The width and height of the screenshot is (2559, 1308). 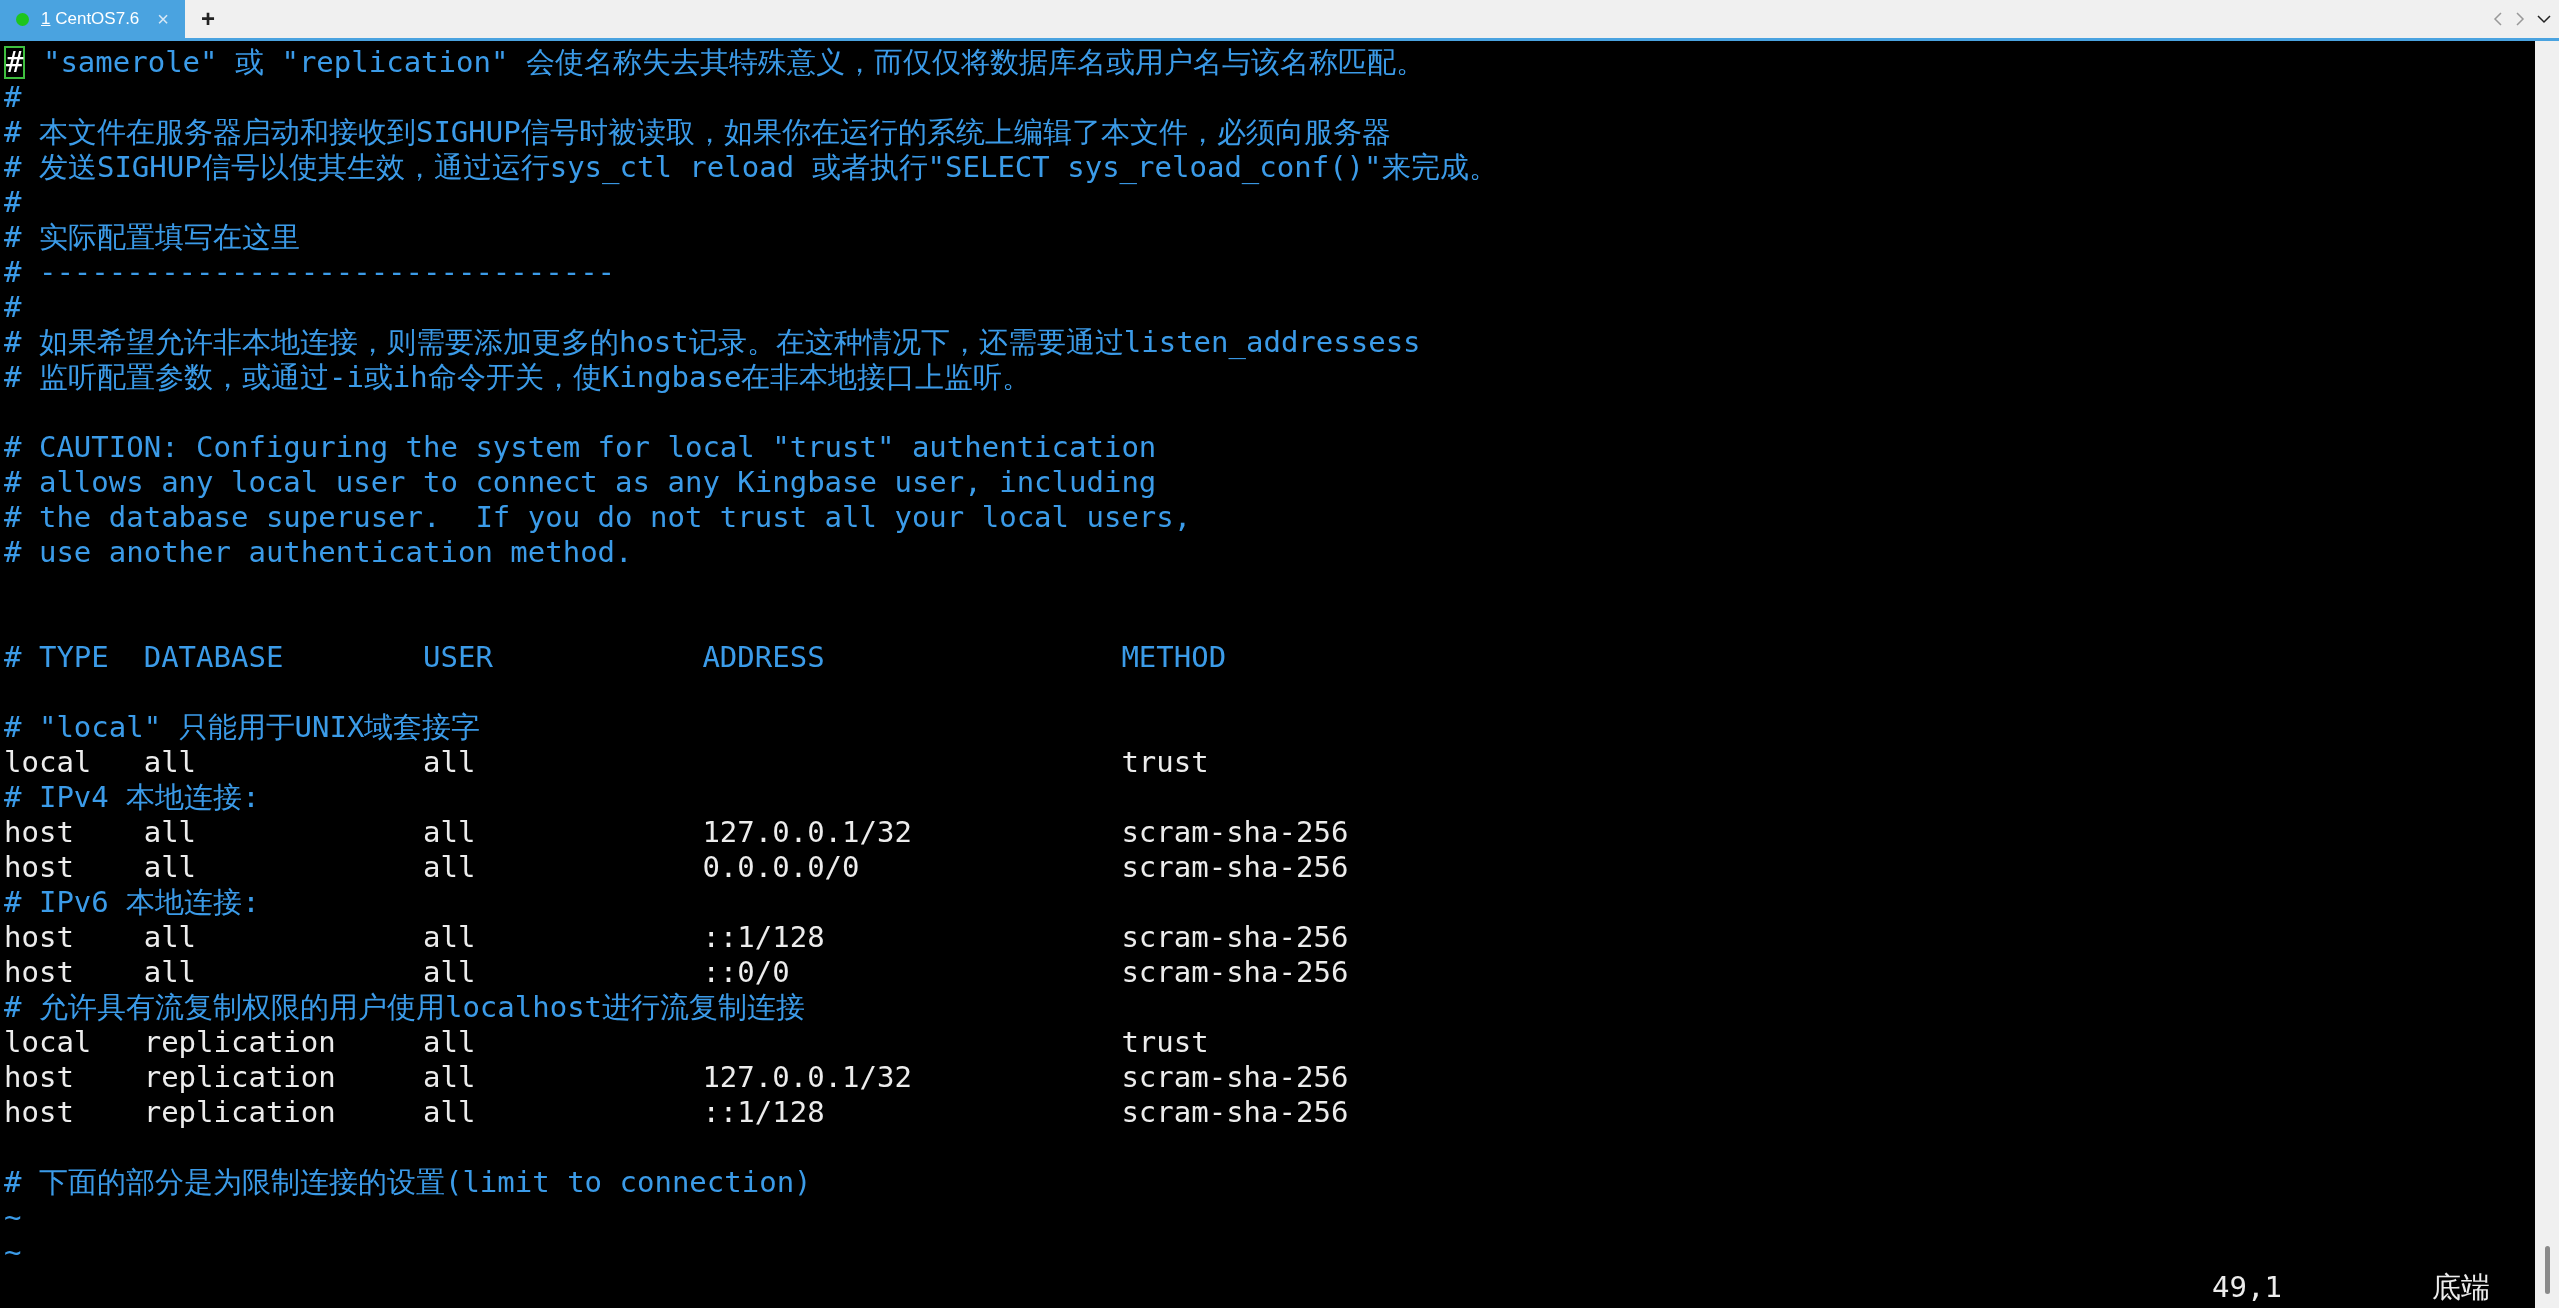 What do you see at coordinates (676, 832) in the screenshot?
I see `code-line: host all all 127.0.0.1/32 scram-sha-256` at bounding box center [676, 832].